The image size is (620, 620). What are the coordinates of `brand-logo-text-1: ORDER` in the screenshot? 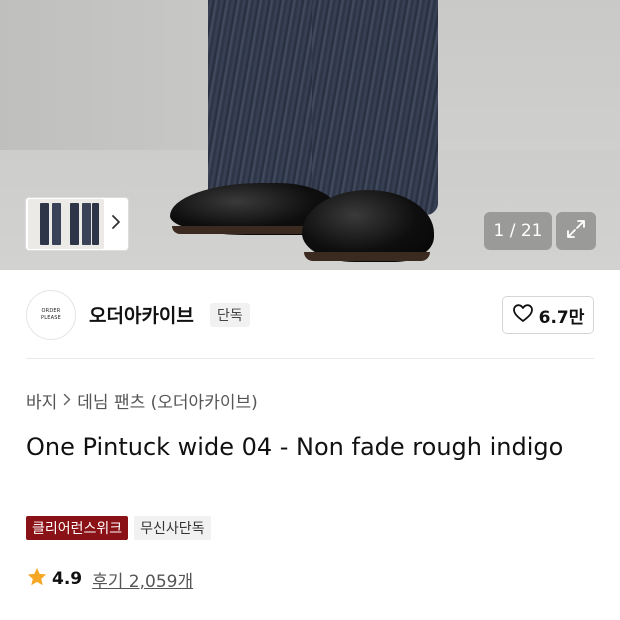 It's located at (51, 311).